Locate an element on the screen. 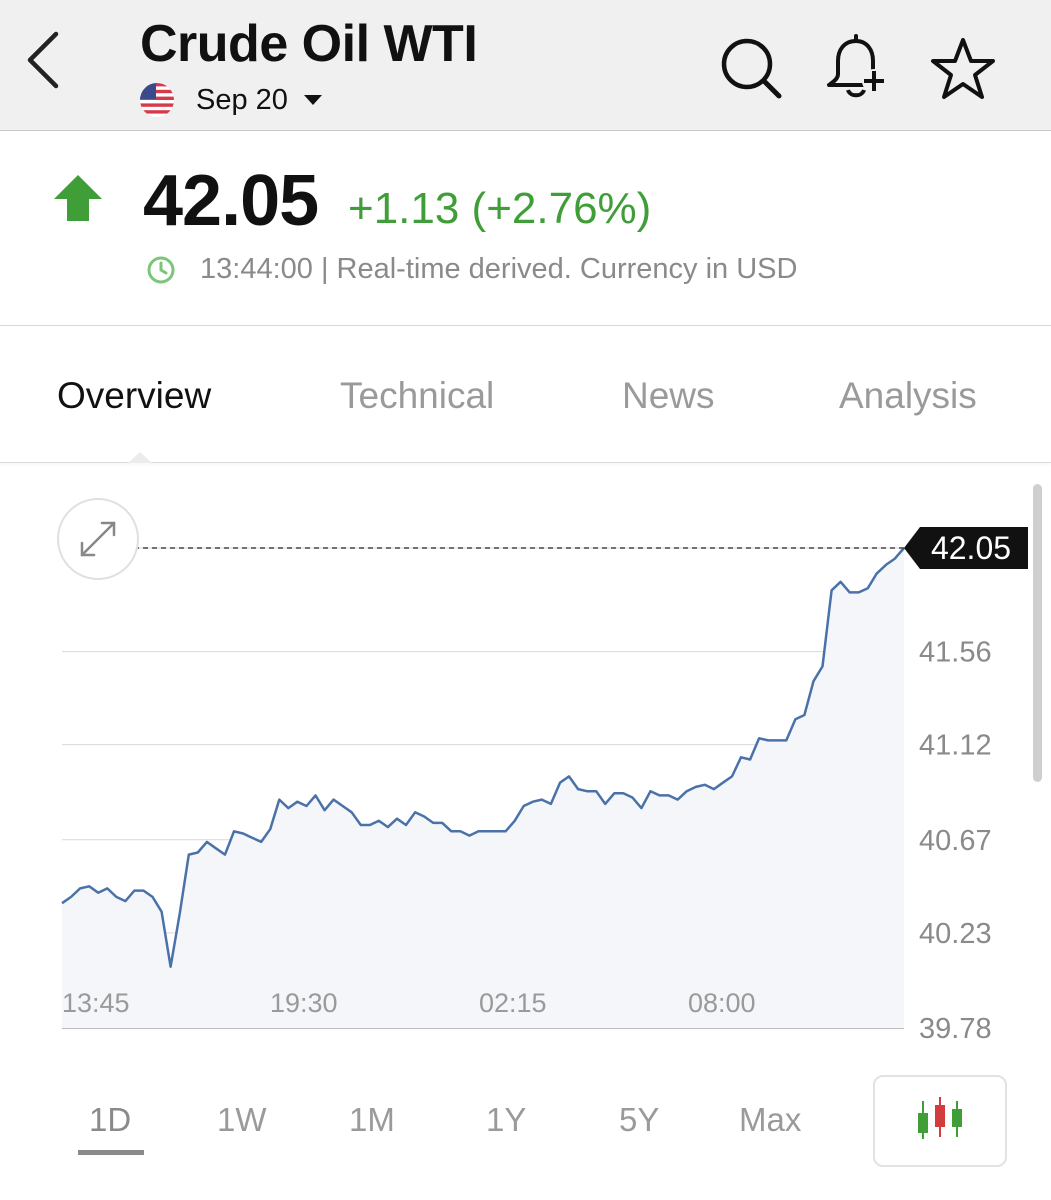 This screenshot has width=1051, height=1200. range-5y: 5Y is located at coordinates (639, 1120).